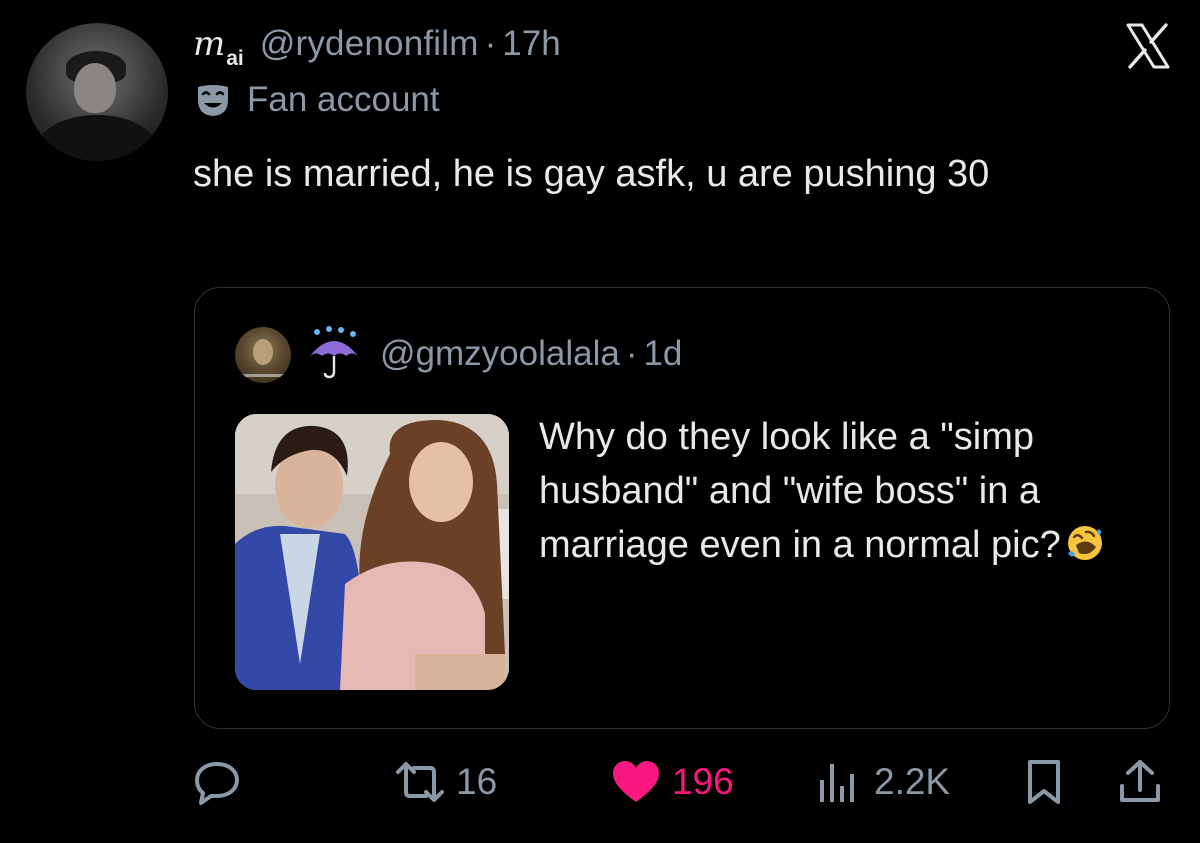 The image size is (1200, 843). I want to click on like-button: 196, so click(672, 782).